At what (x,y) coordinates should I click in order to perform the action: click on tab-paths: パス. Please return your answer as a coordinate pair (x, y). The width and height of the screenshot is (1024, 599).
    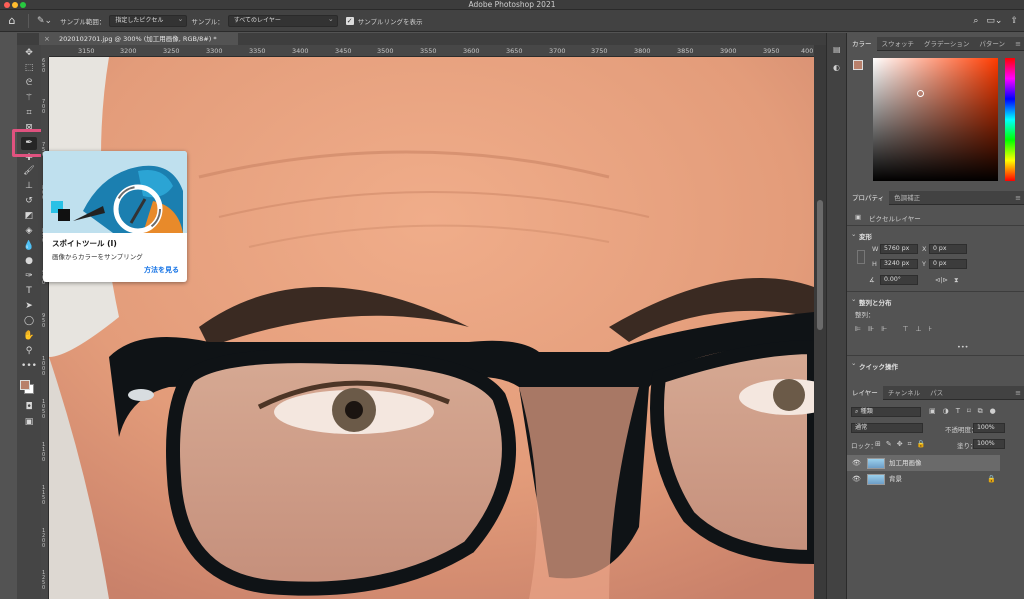
    Looking at the image, I should click on (936, 393).